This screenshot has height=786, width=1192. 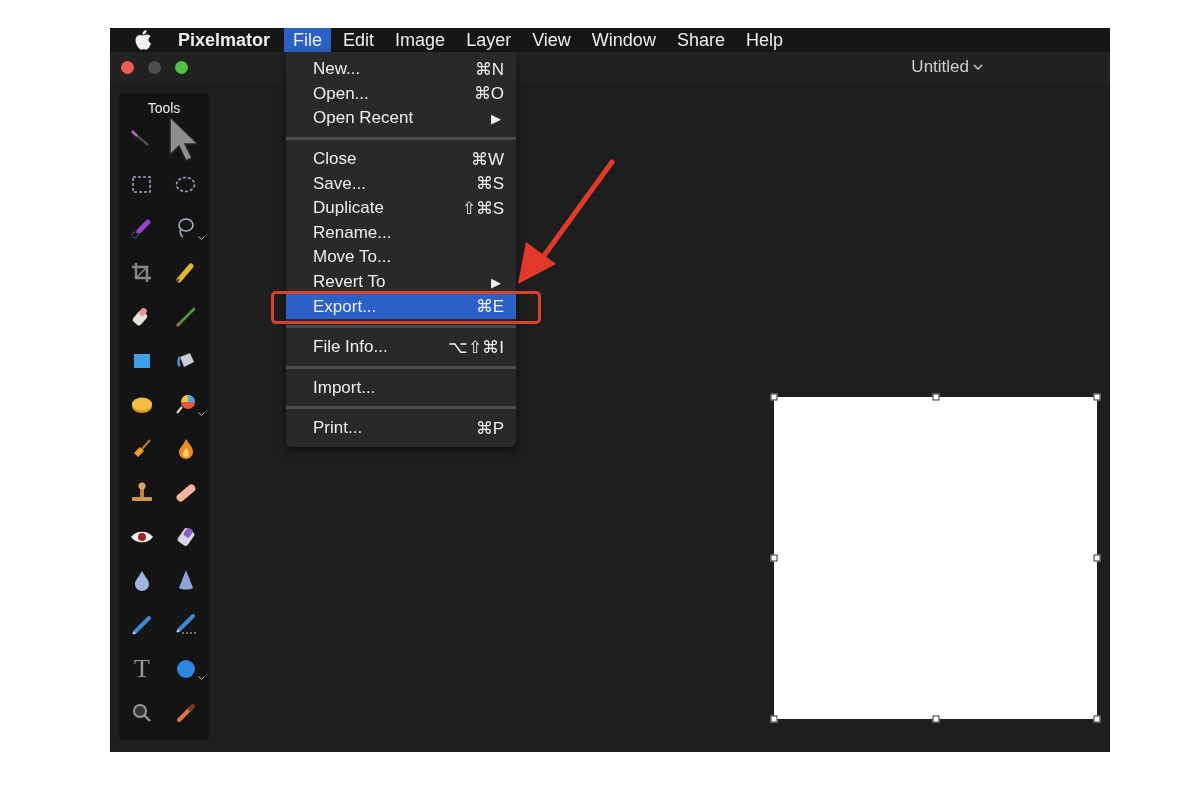 What do you see at coordinates (401, 282) in the screenshot?
I see `menu-item: Revert To ▶` at bounding box center [401, 282].